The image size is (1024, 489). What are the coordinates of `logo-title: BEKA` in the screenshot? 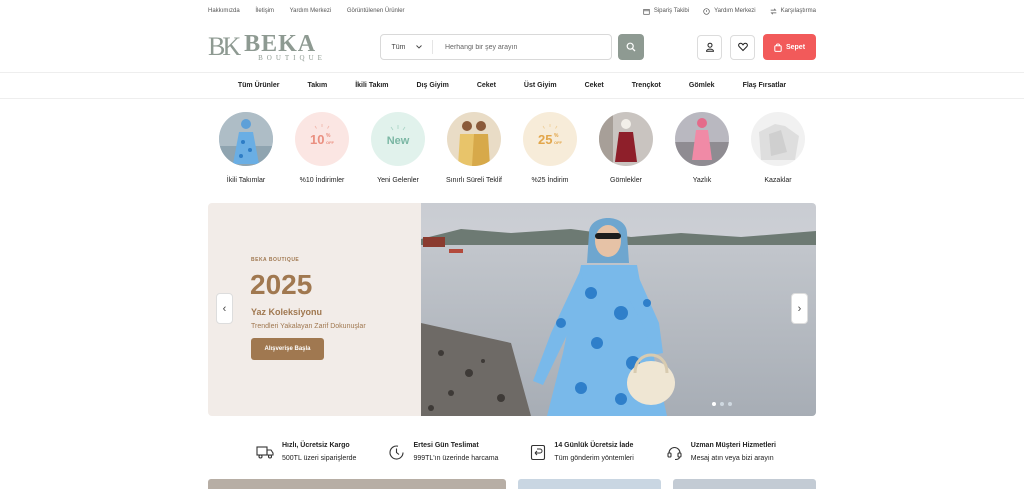 It's located at (280, 43).